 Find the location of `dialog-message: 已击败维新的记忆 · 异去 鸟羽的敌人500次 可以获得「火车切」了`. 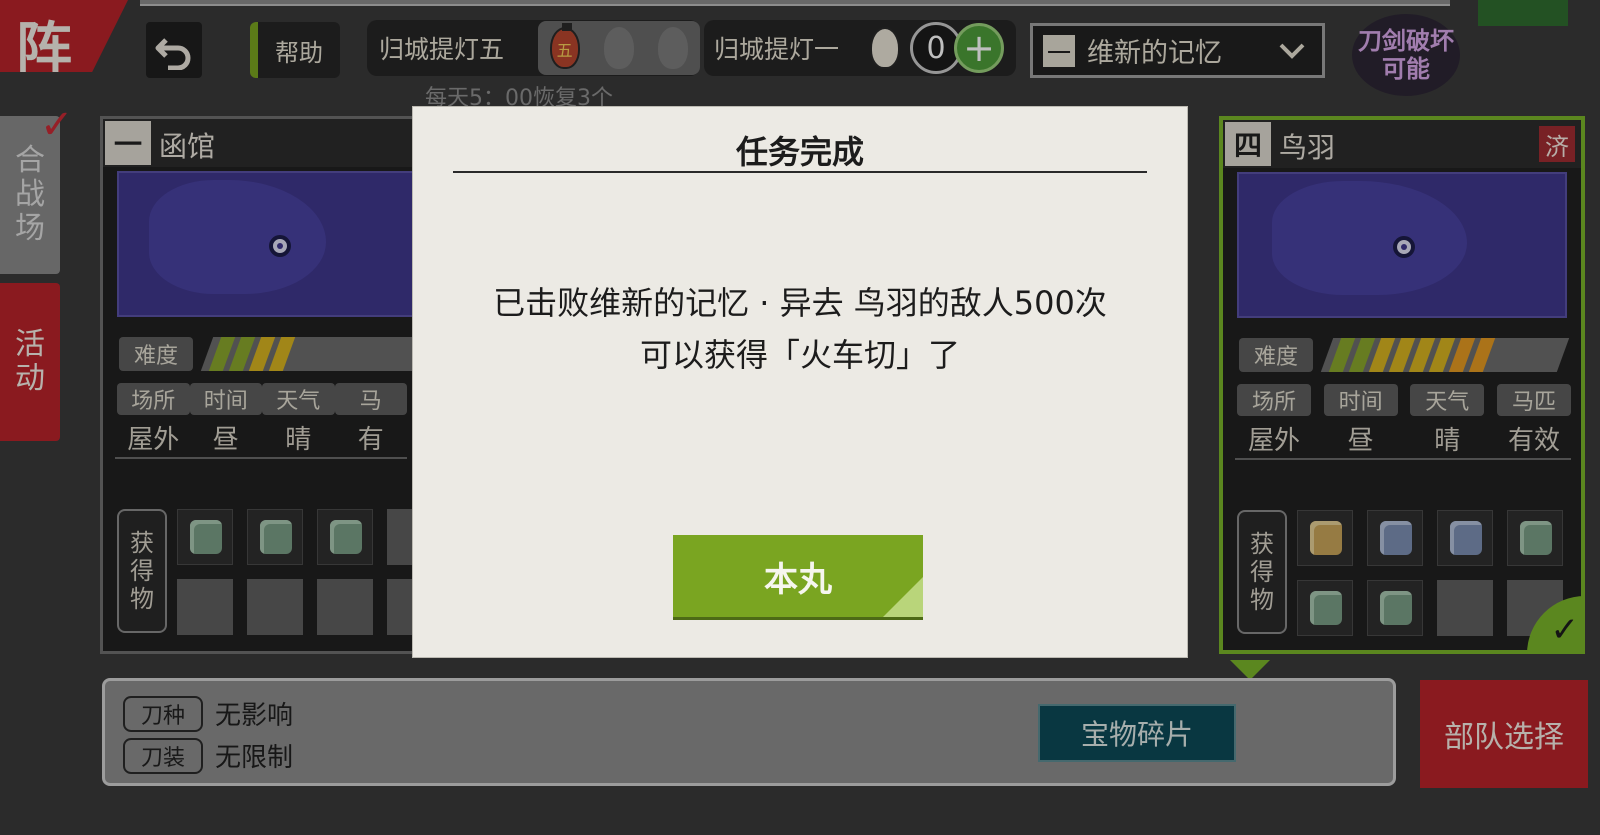

dialog-message: 已击败维新的记忆 · 异去 鸟羽的敌人500次 可以获得「火车切」了 is located at coordinates (800, 329).